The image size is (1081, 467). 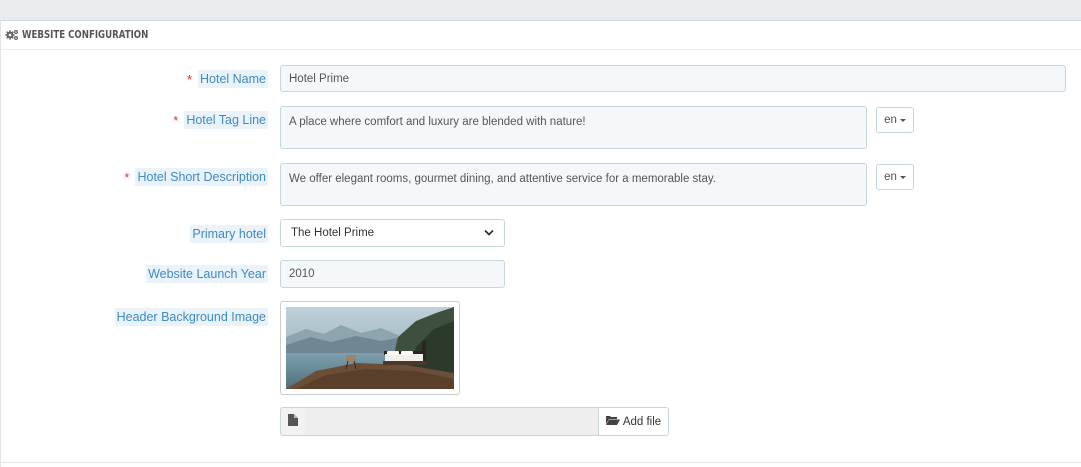 I want to click on header-background-image-label-text: Header Background Image, so click(x=191, y=317).